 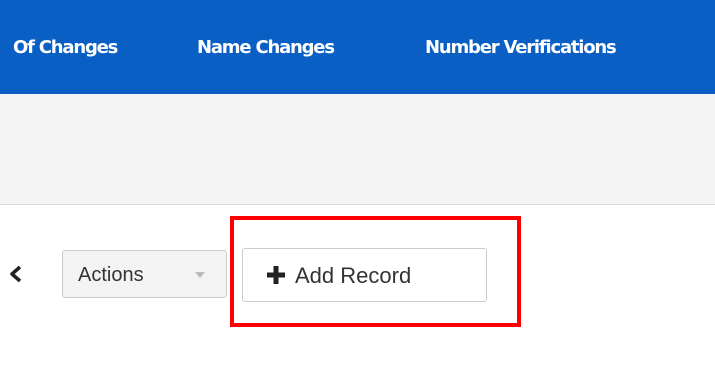 What do you see at coordinates (111, 275) in the screenshot?
I see `actions-button-label: Actions` at bounding box center [111, 275].